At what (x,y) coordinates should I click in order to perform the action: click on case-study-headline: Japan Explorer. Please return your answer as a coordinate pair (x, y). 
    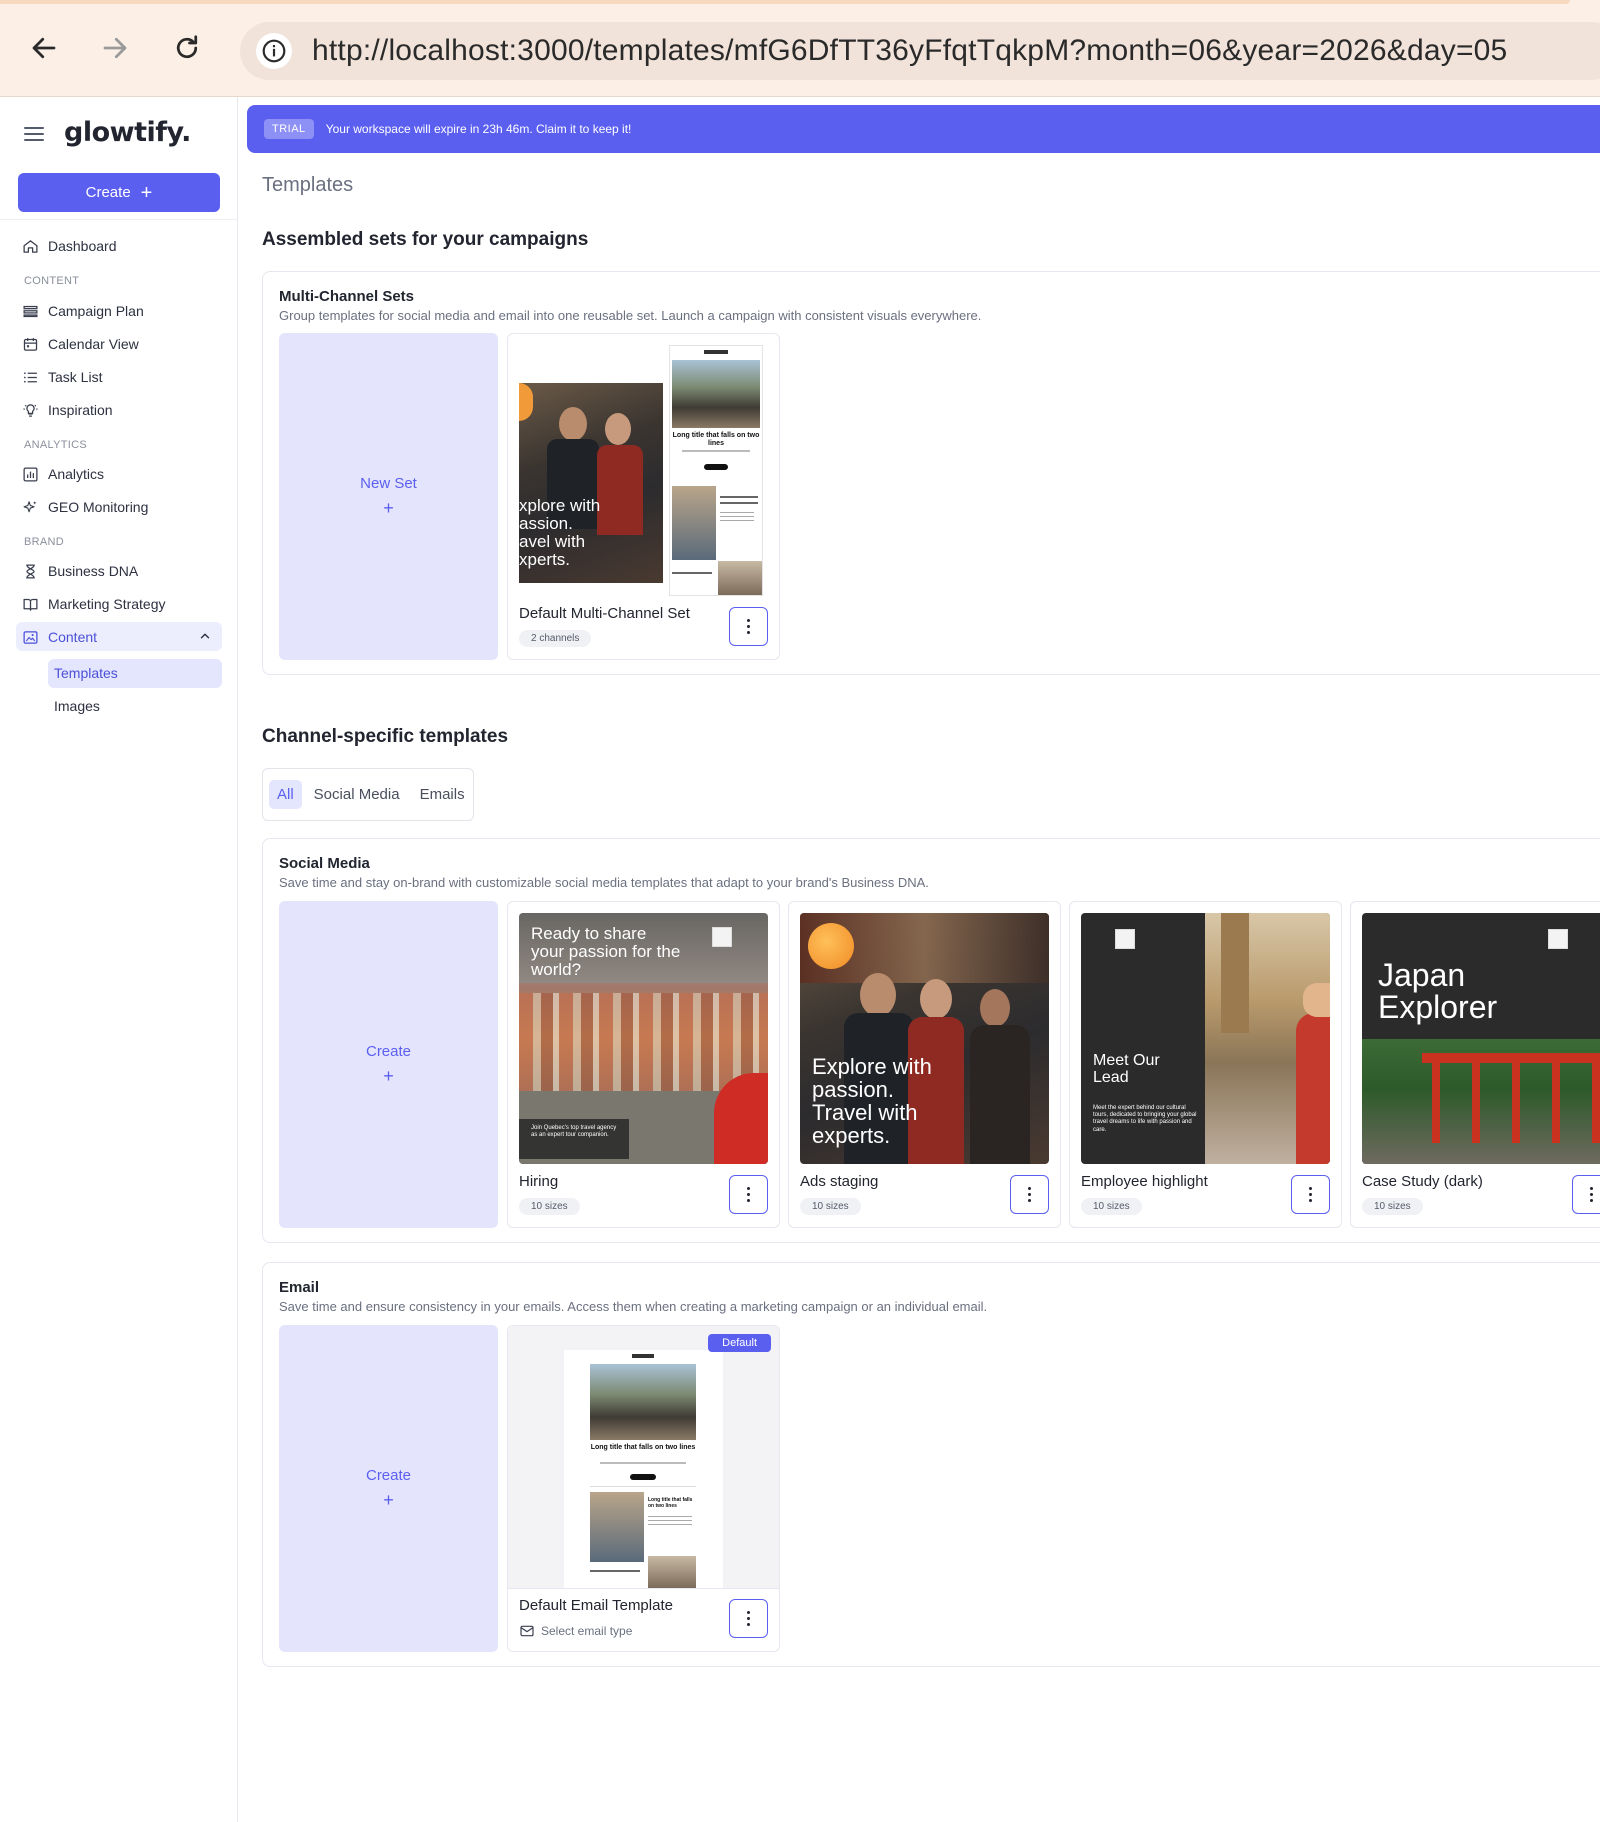
    Looking at the image, I should click on (1438, 991).